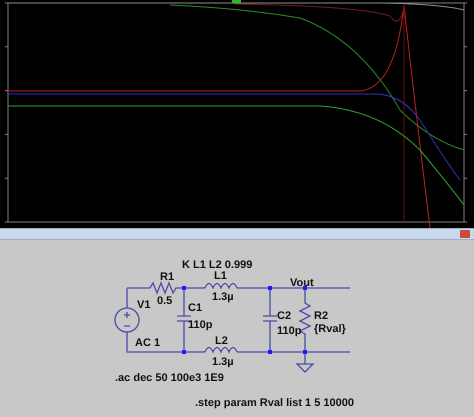  What do you see at coordinates (217, 265) in the screenshot?
I see `coupling-directive: K L1 L2 0.999` at bounding box center [217, 265].